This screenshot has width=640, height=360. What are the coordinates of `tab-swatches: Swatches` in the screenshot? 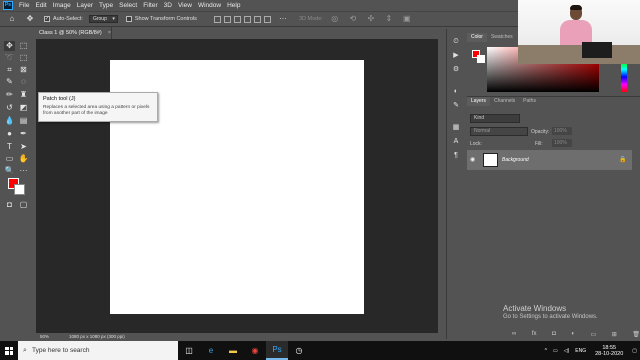 It's located at (502, 37).